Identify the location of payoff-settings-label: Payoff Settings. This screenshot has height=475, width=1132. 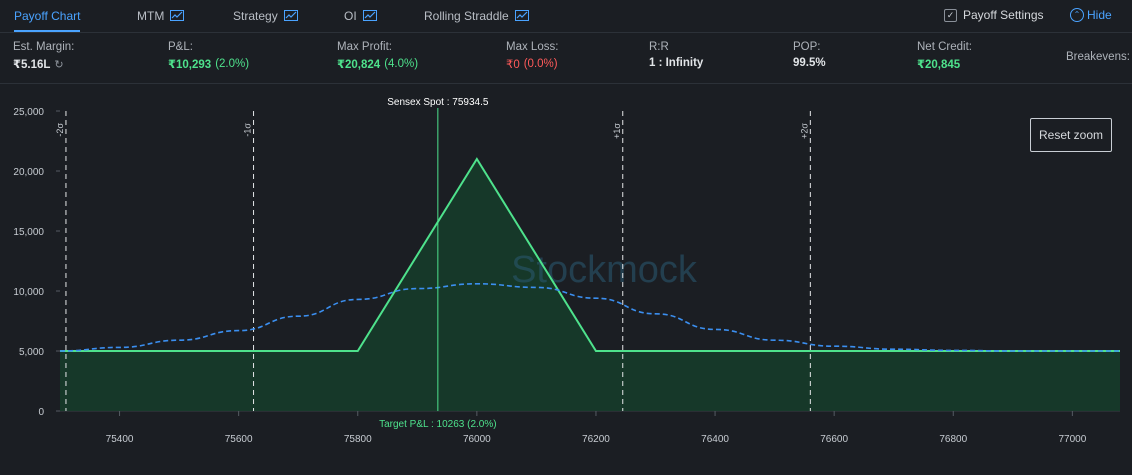
(1003, 15).